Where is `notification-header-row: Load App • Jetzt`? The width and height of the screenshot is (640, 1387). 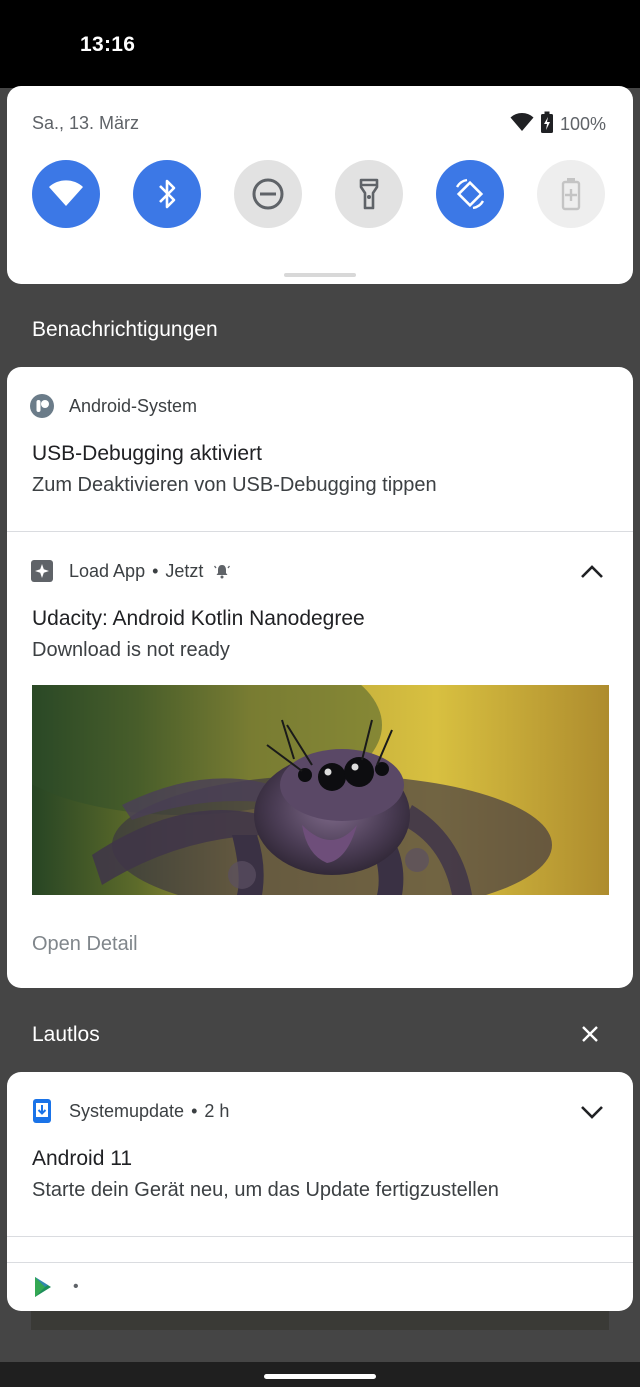 notification-header-row: Load App • Jetzt is located at coordinates (130, 571).